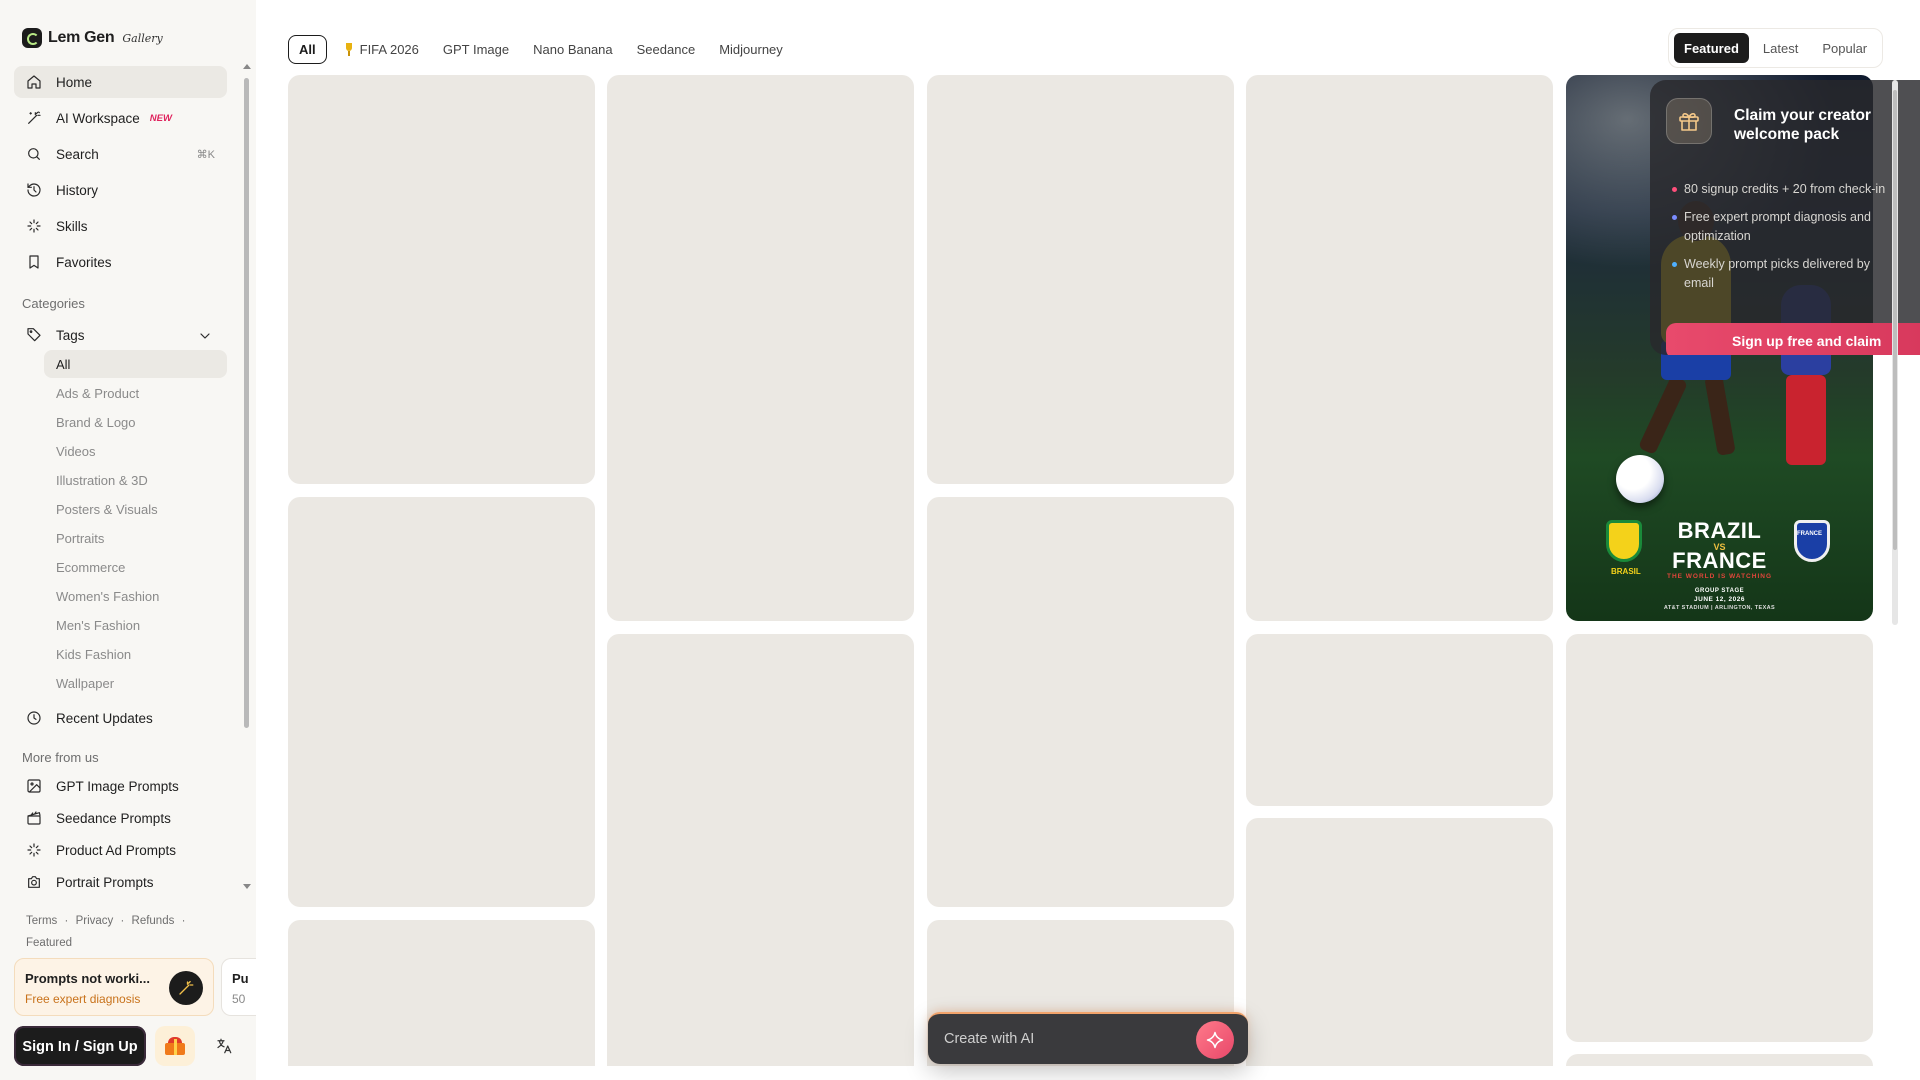 This screenshot has height=1080, width=1920. I want to click on promo-peek-title: Pu, so click(240, 978).